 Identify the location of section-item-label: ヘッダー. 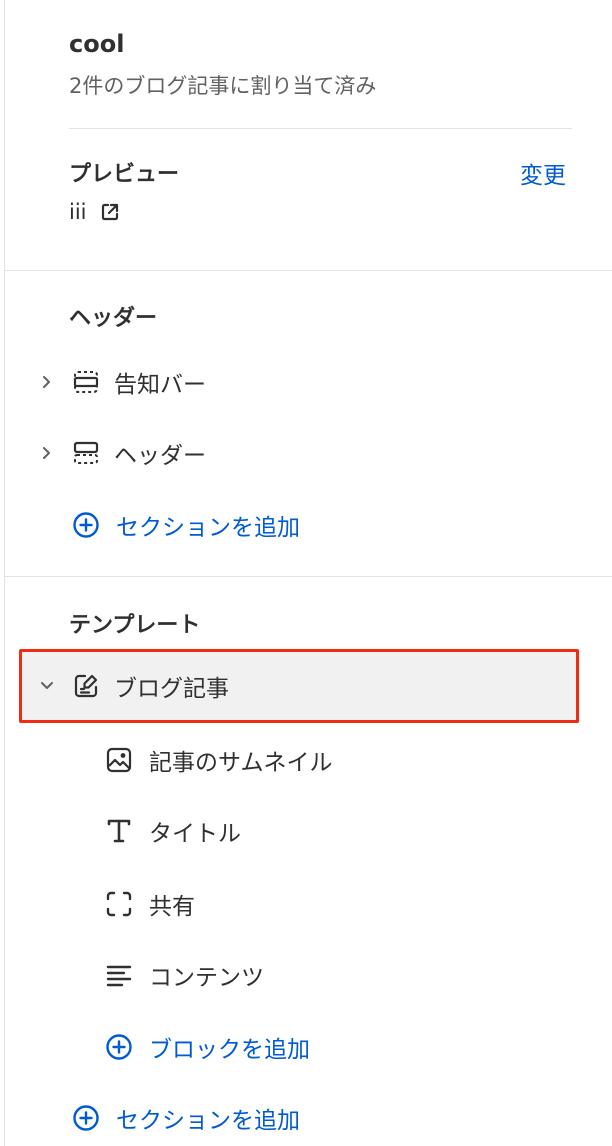
(160, 456).